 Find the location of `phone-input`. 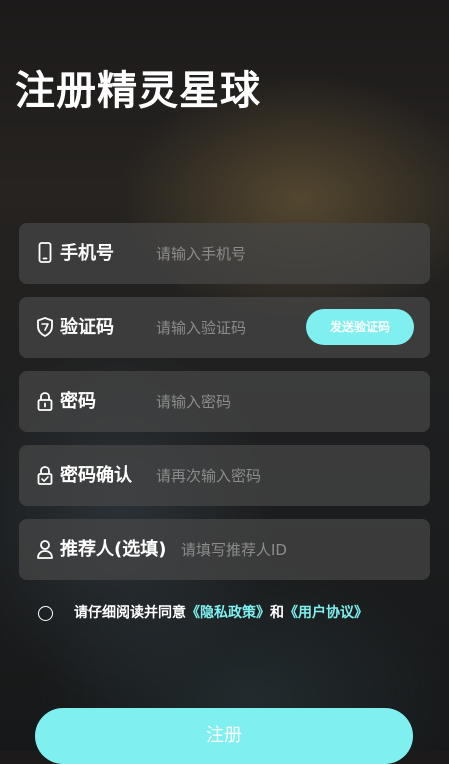

phone-input is located at coordinates (236, 254).